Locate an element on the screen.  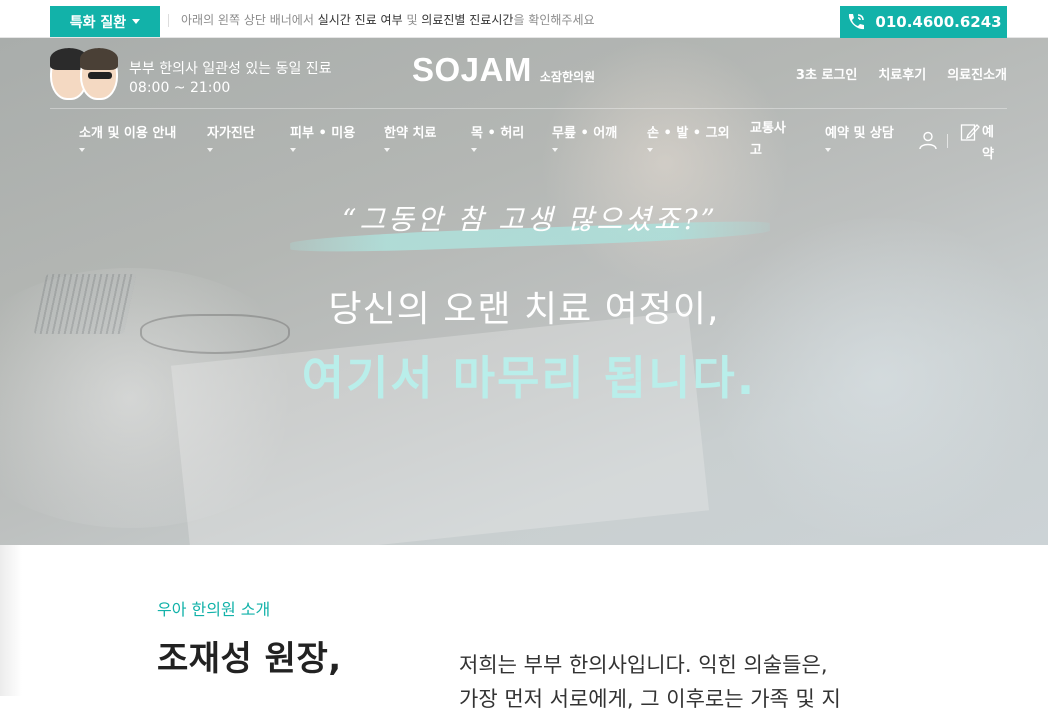
logo-subtitle: 소잠한의원 is located at coordinates (567, 77).